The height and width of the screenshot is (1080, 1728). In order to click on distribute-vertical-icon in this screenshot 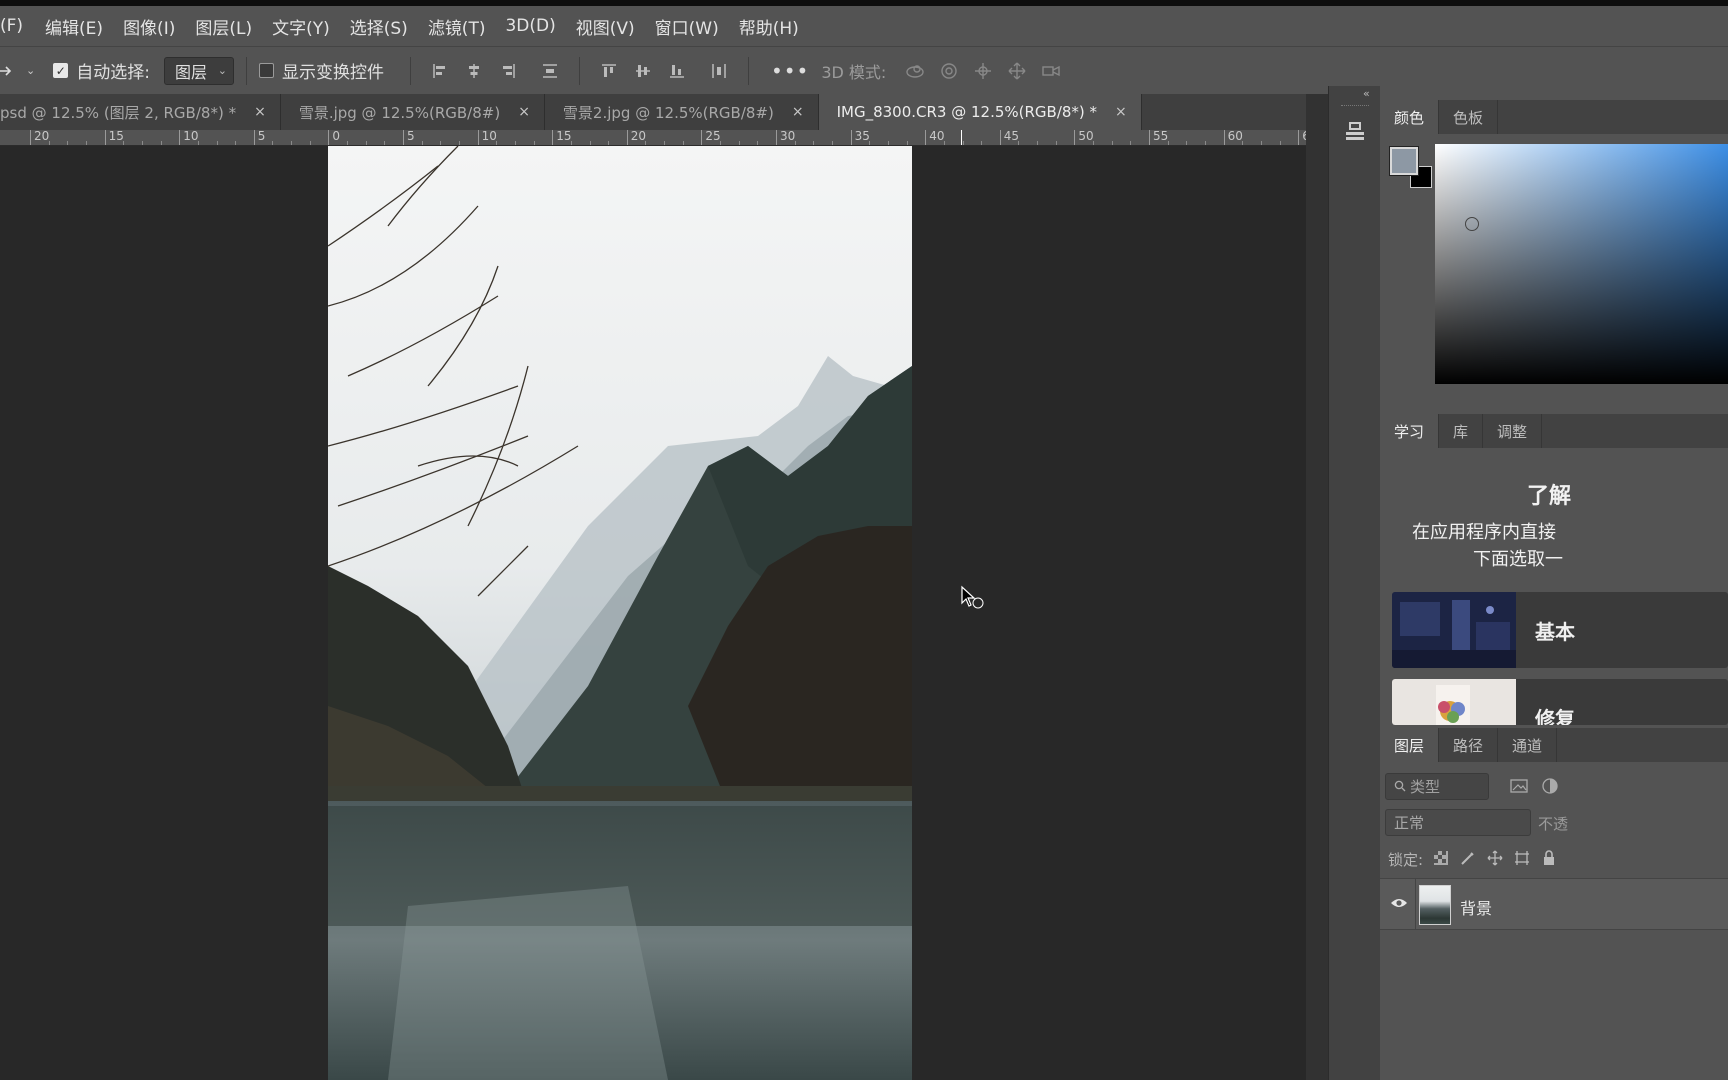, I will do `click(550, 71)`.